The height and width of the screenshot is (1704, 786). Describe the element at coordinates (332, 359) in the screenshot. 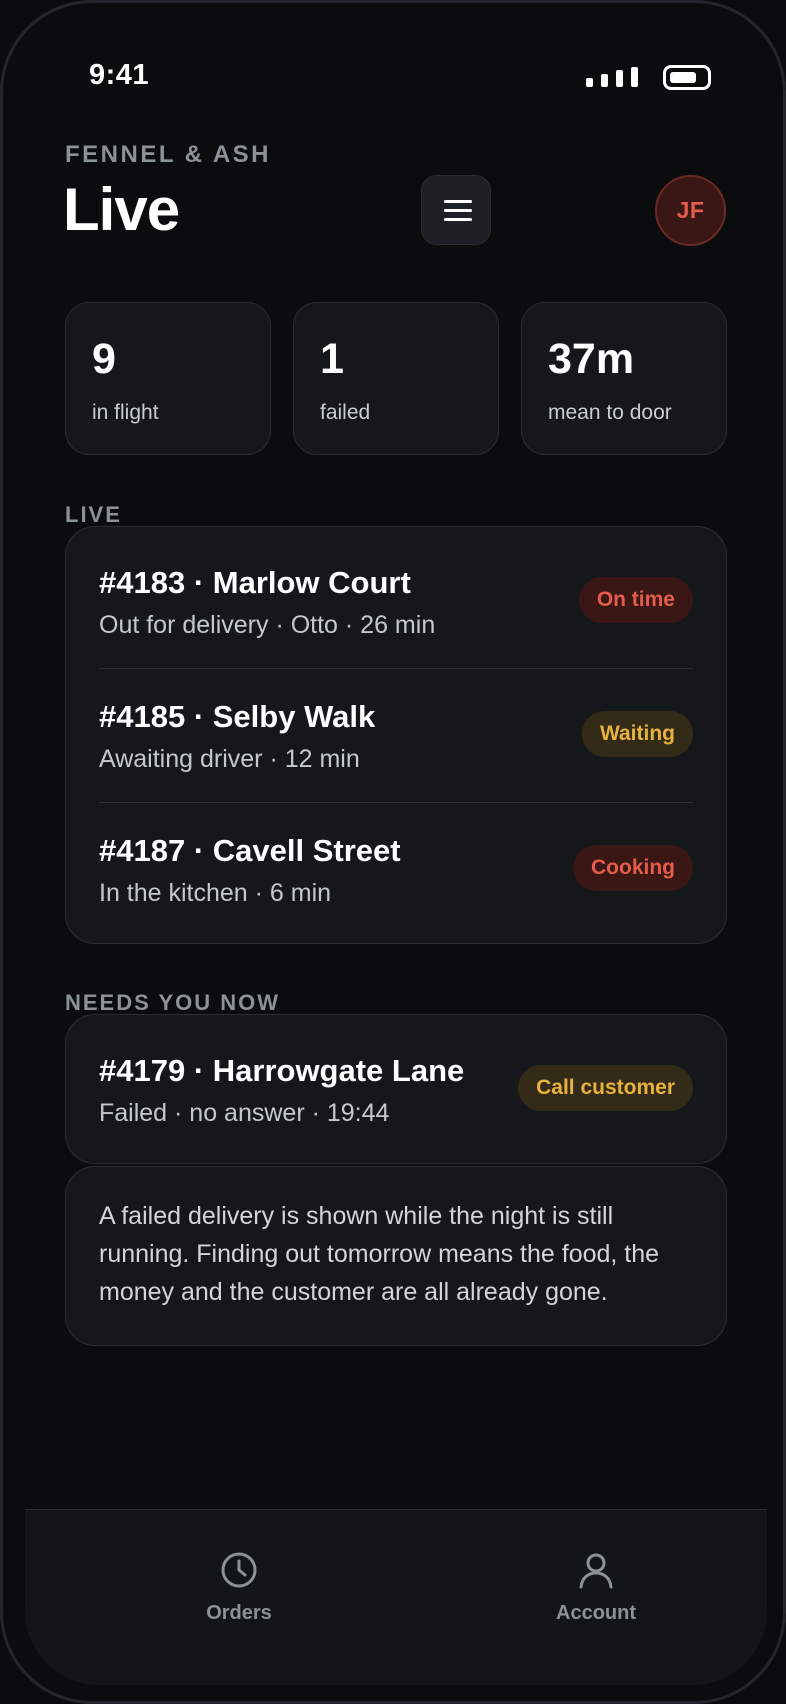

I see `stat-value: 1` at that location.